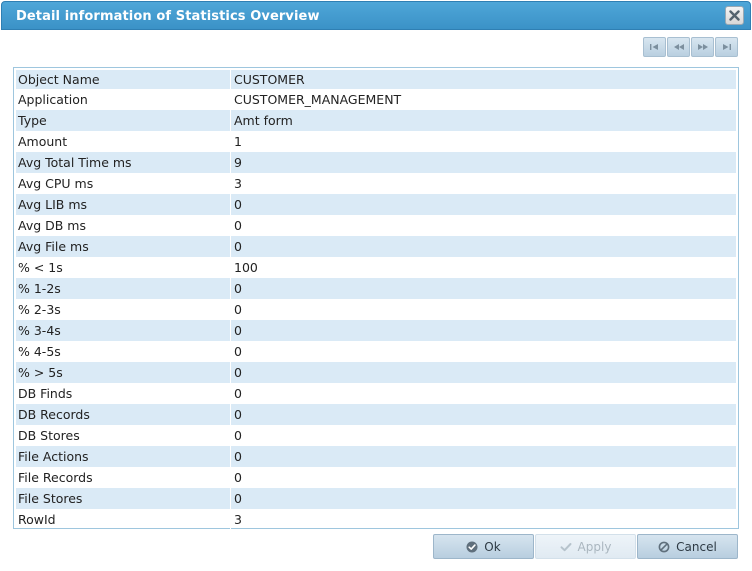 Image resolution: width=752 pixels, height=571 pixels. What do you see at coordinates (376, 372) in the screenshot?
I see `detail-row: % > 5s 0` at bounding box center [376, 372].